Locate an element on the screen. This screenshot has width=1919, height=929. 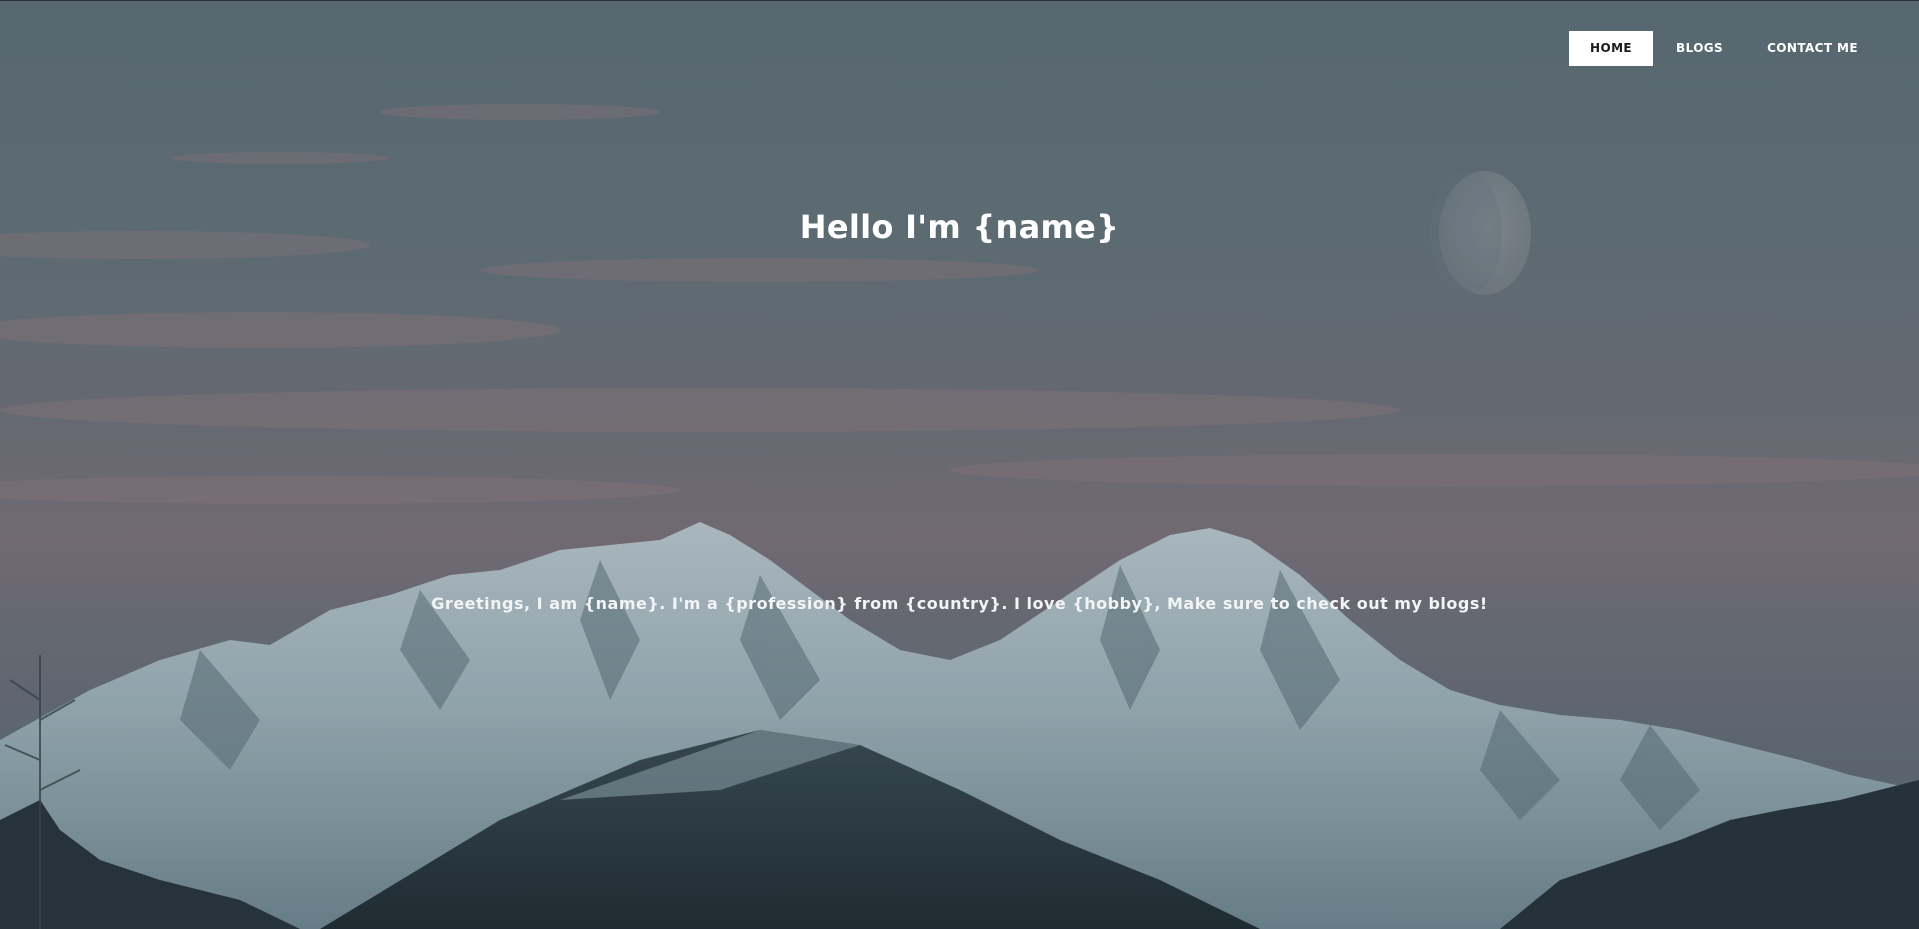
nav-link-home: HOME is located at coordinates (1611, 48).